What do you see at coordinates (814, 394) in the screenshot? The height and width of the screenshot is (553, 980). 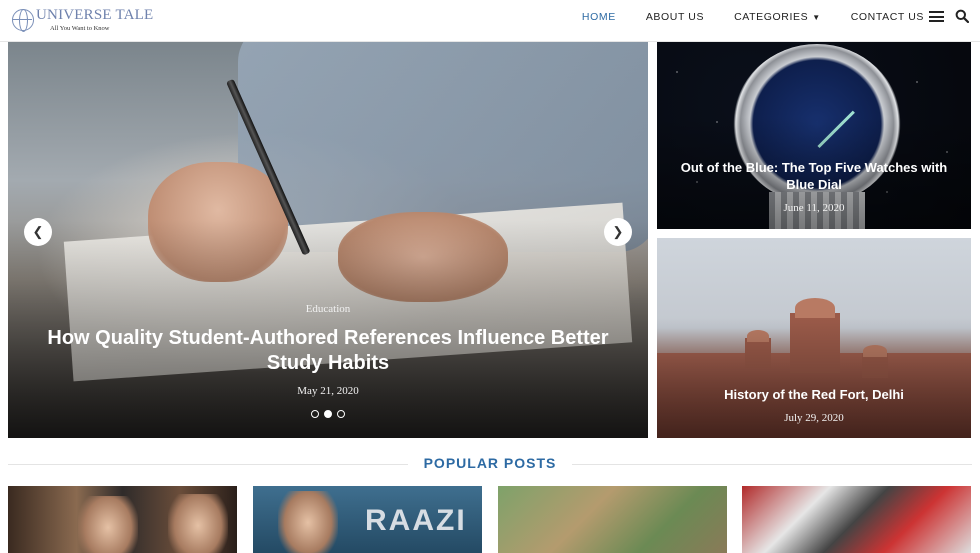 I see `featured-title: History of the Red Fort, Delhi` at bounding box center [814, 394].